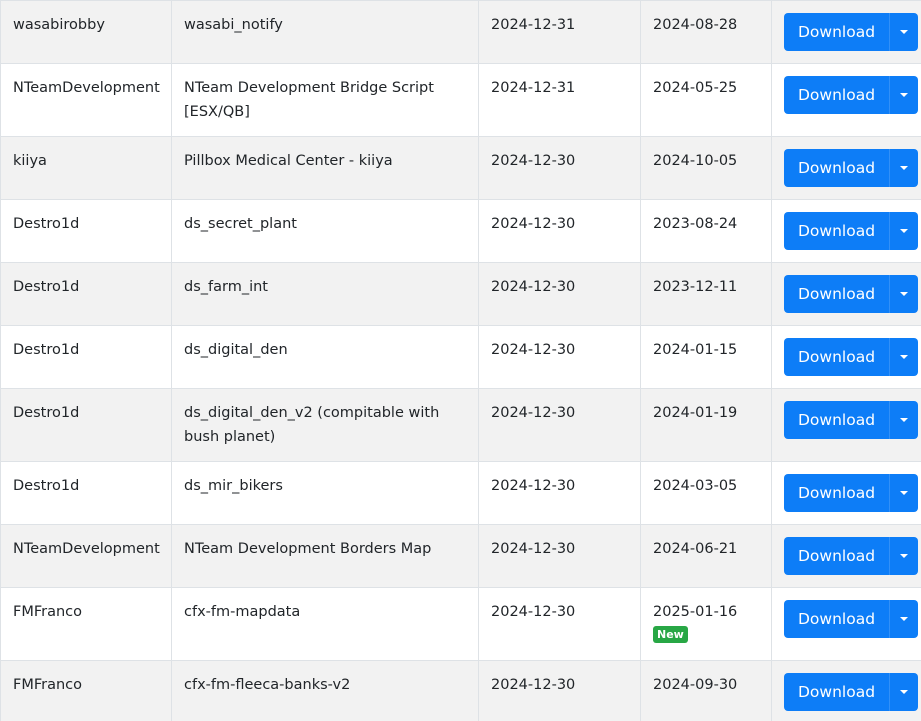  What do you see at coordinates (325, 556) in the screenshot?
I see `resource-name-cell: NTeam Development Borders Map` at bounding box center [325, 556].